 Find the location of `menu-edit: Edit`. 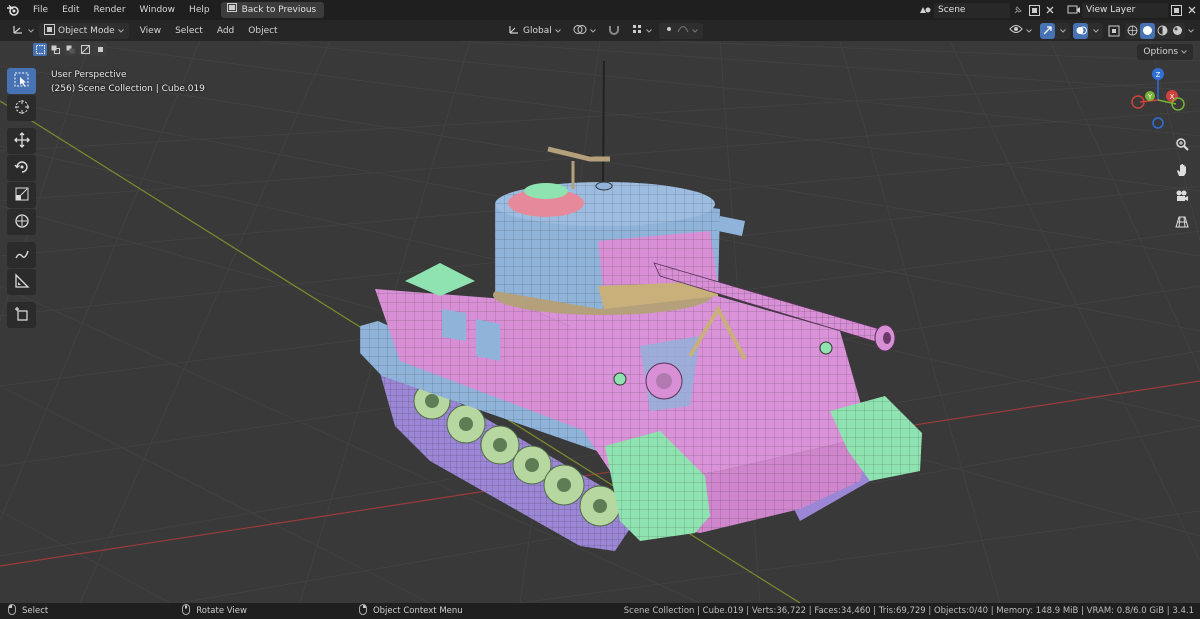

menu-edit: Edit is located at coordinates (70, 10).